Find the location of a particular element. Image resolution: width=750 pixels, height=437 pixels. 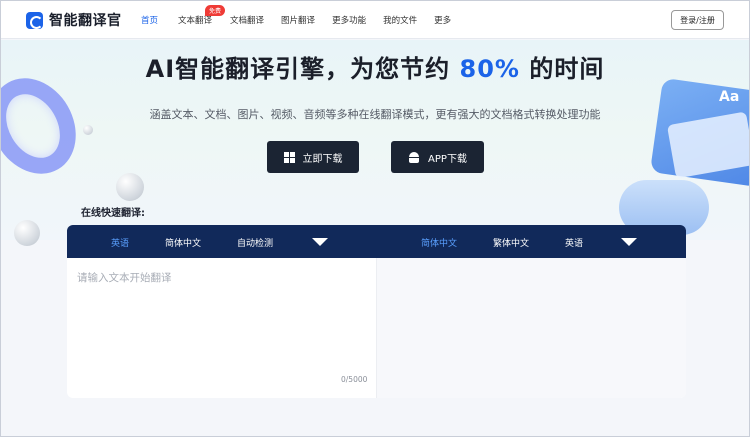

free-badge: 免费 is located at coordinates (215, 10).